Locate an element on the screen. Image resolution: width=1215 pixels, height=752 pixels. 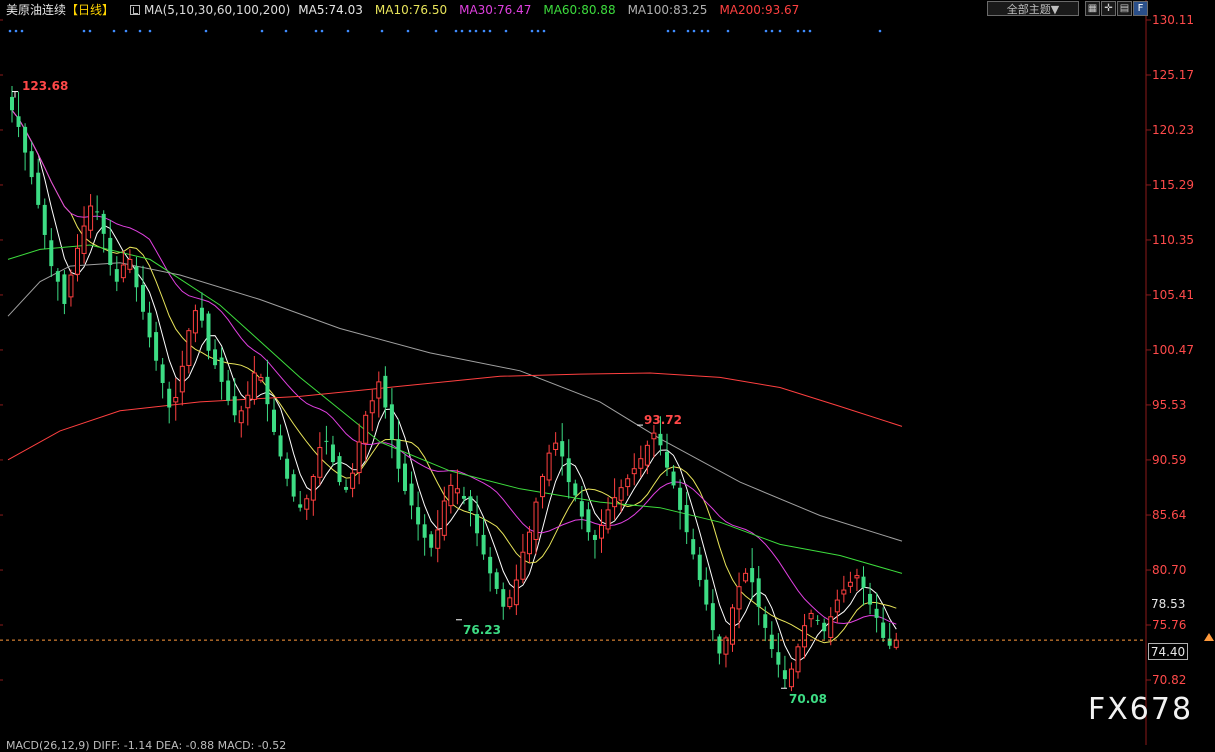
ma100-value: MA100:83.25 is located at coordinates (667, 10).